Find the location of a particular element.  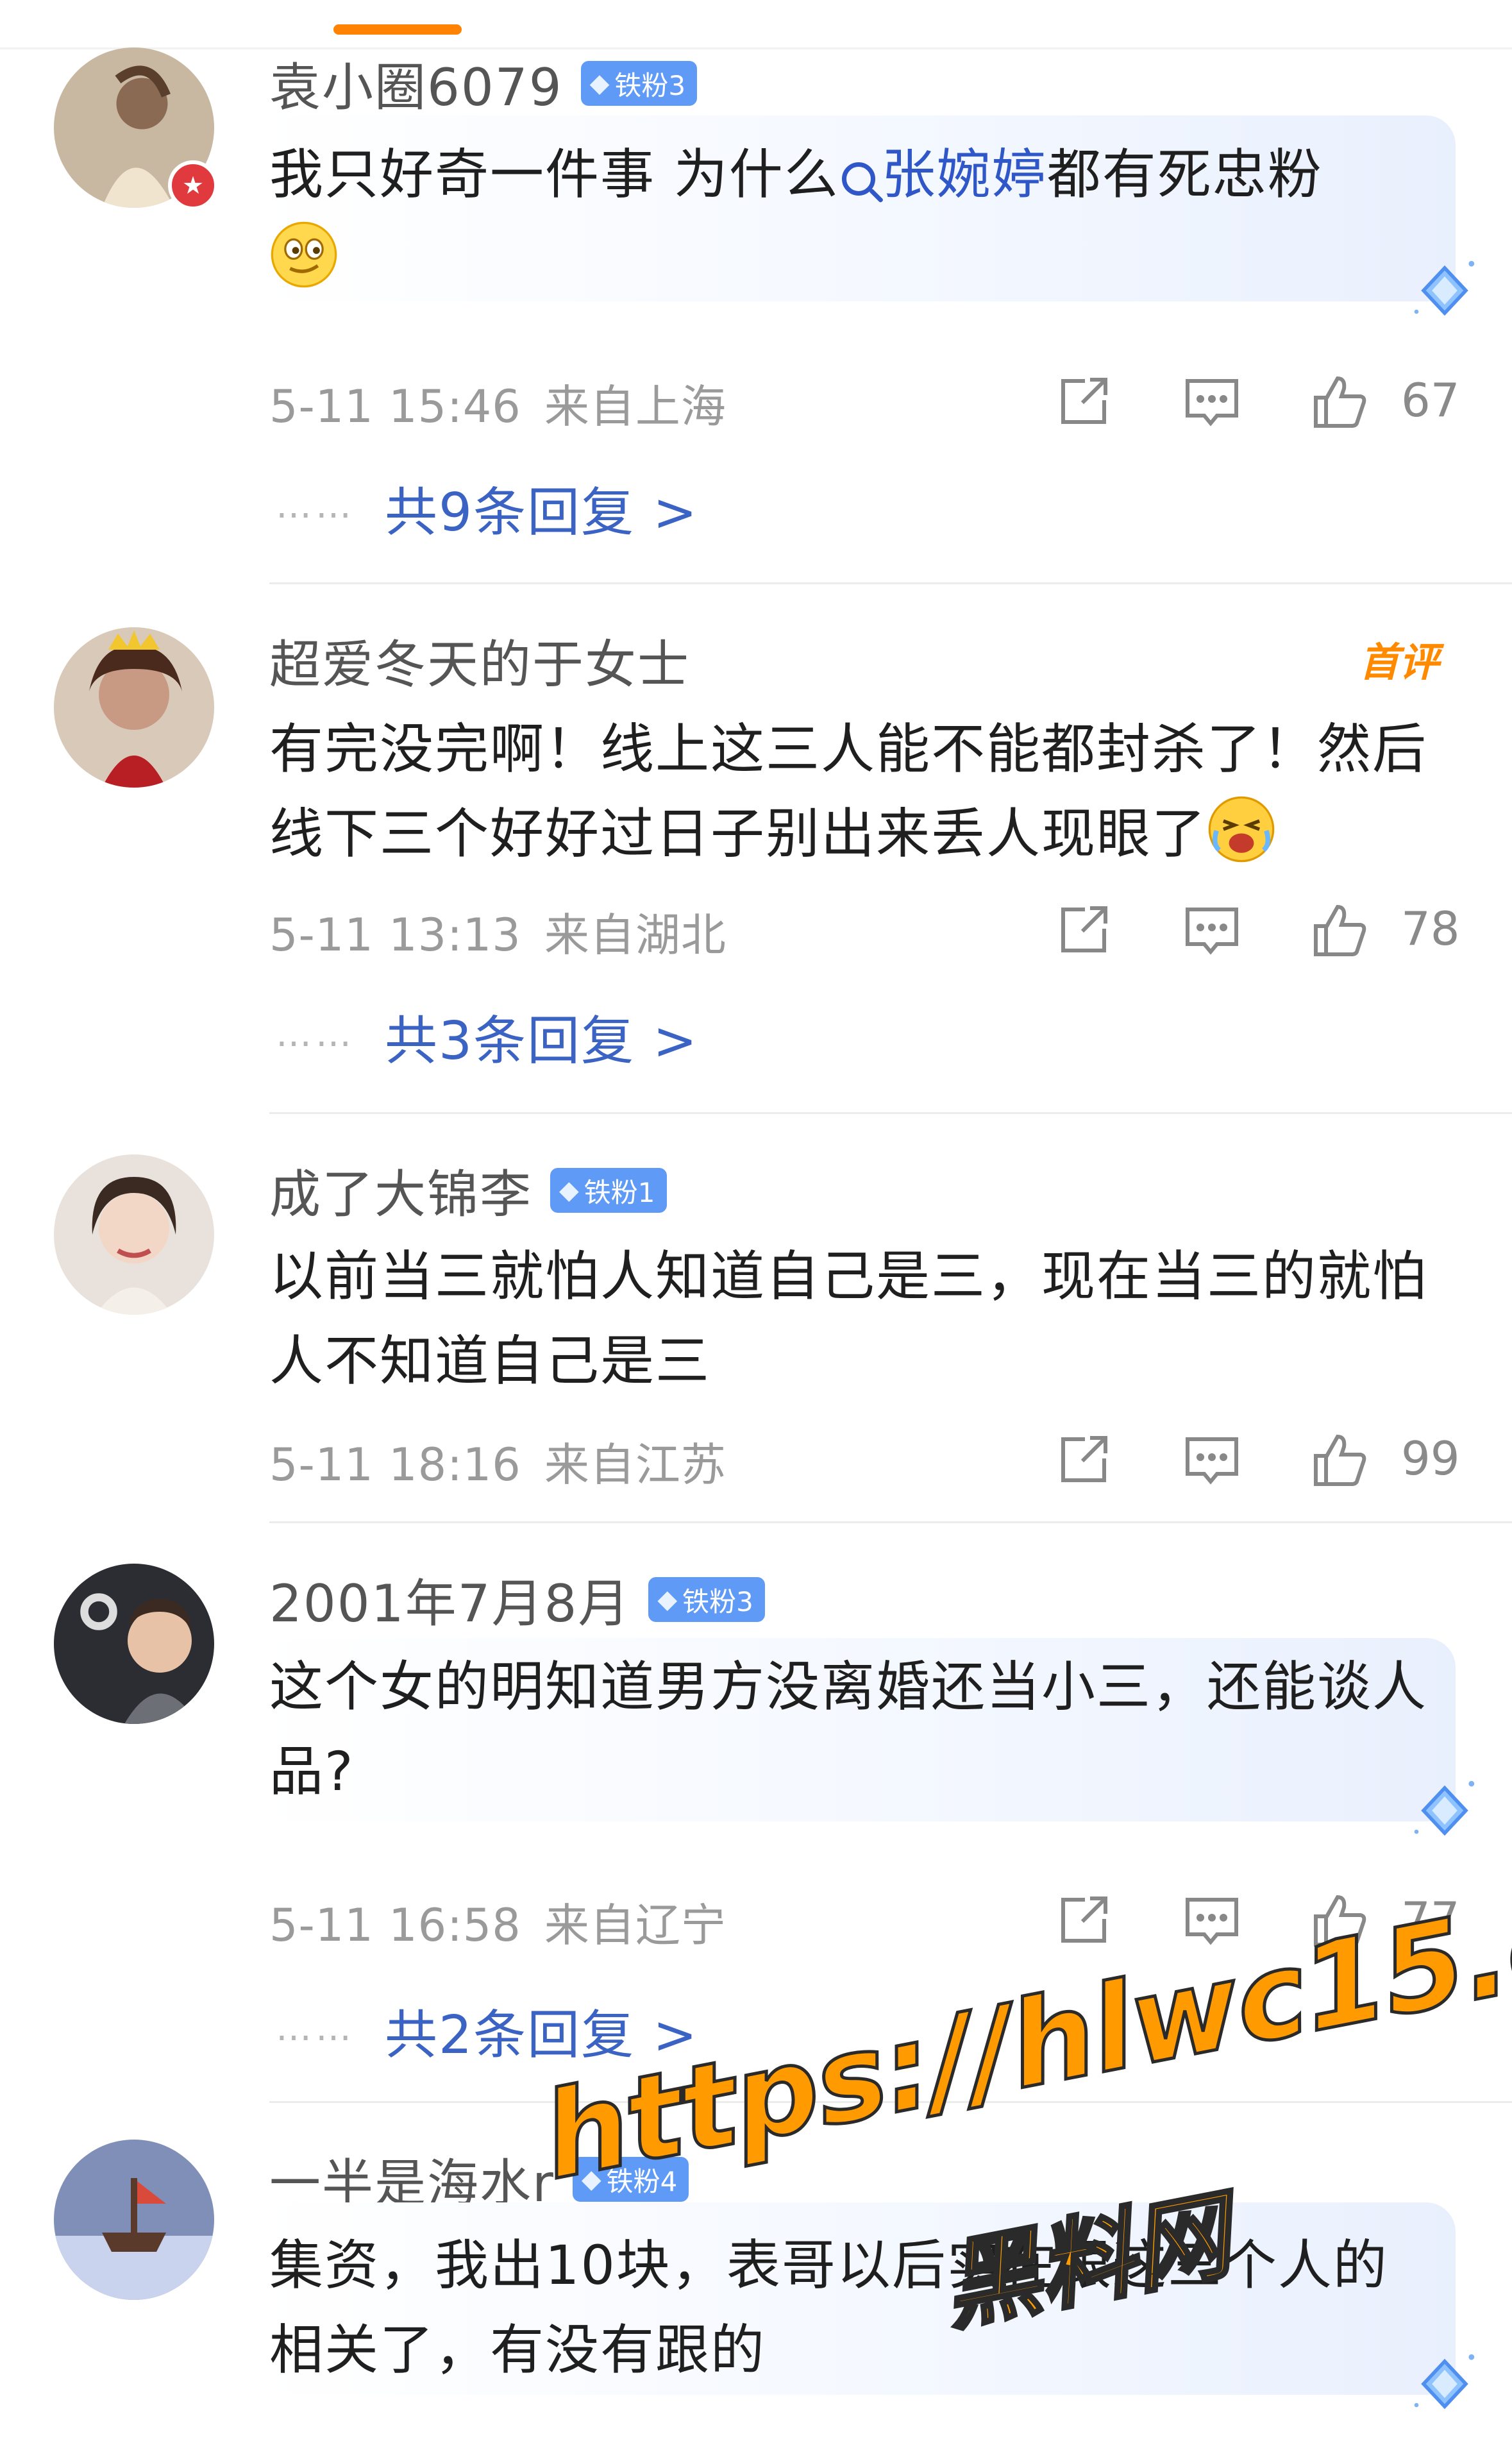

username: 2001年7月8月 is located at coordinates (449, 1599).